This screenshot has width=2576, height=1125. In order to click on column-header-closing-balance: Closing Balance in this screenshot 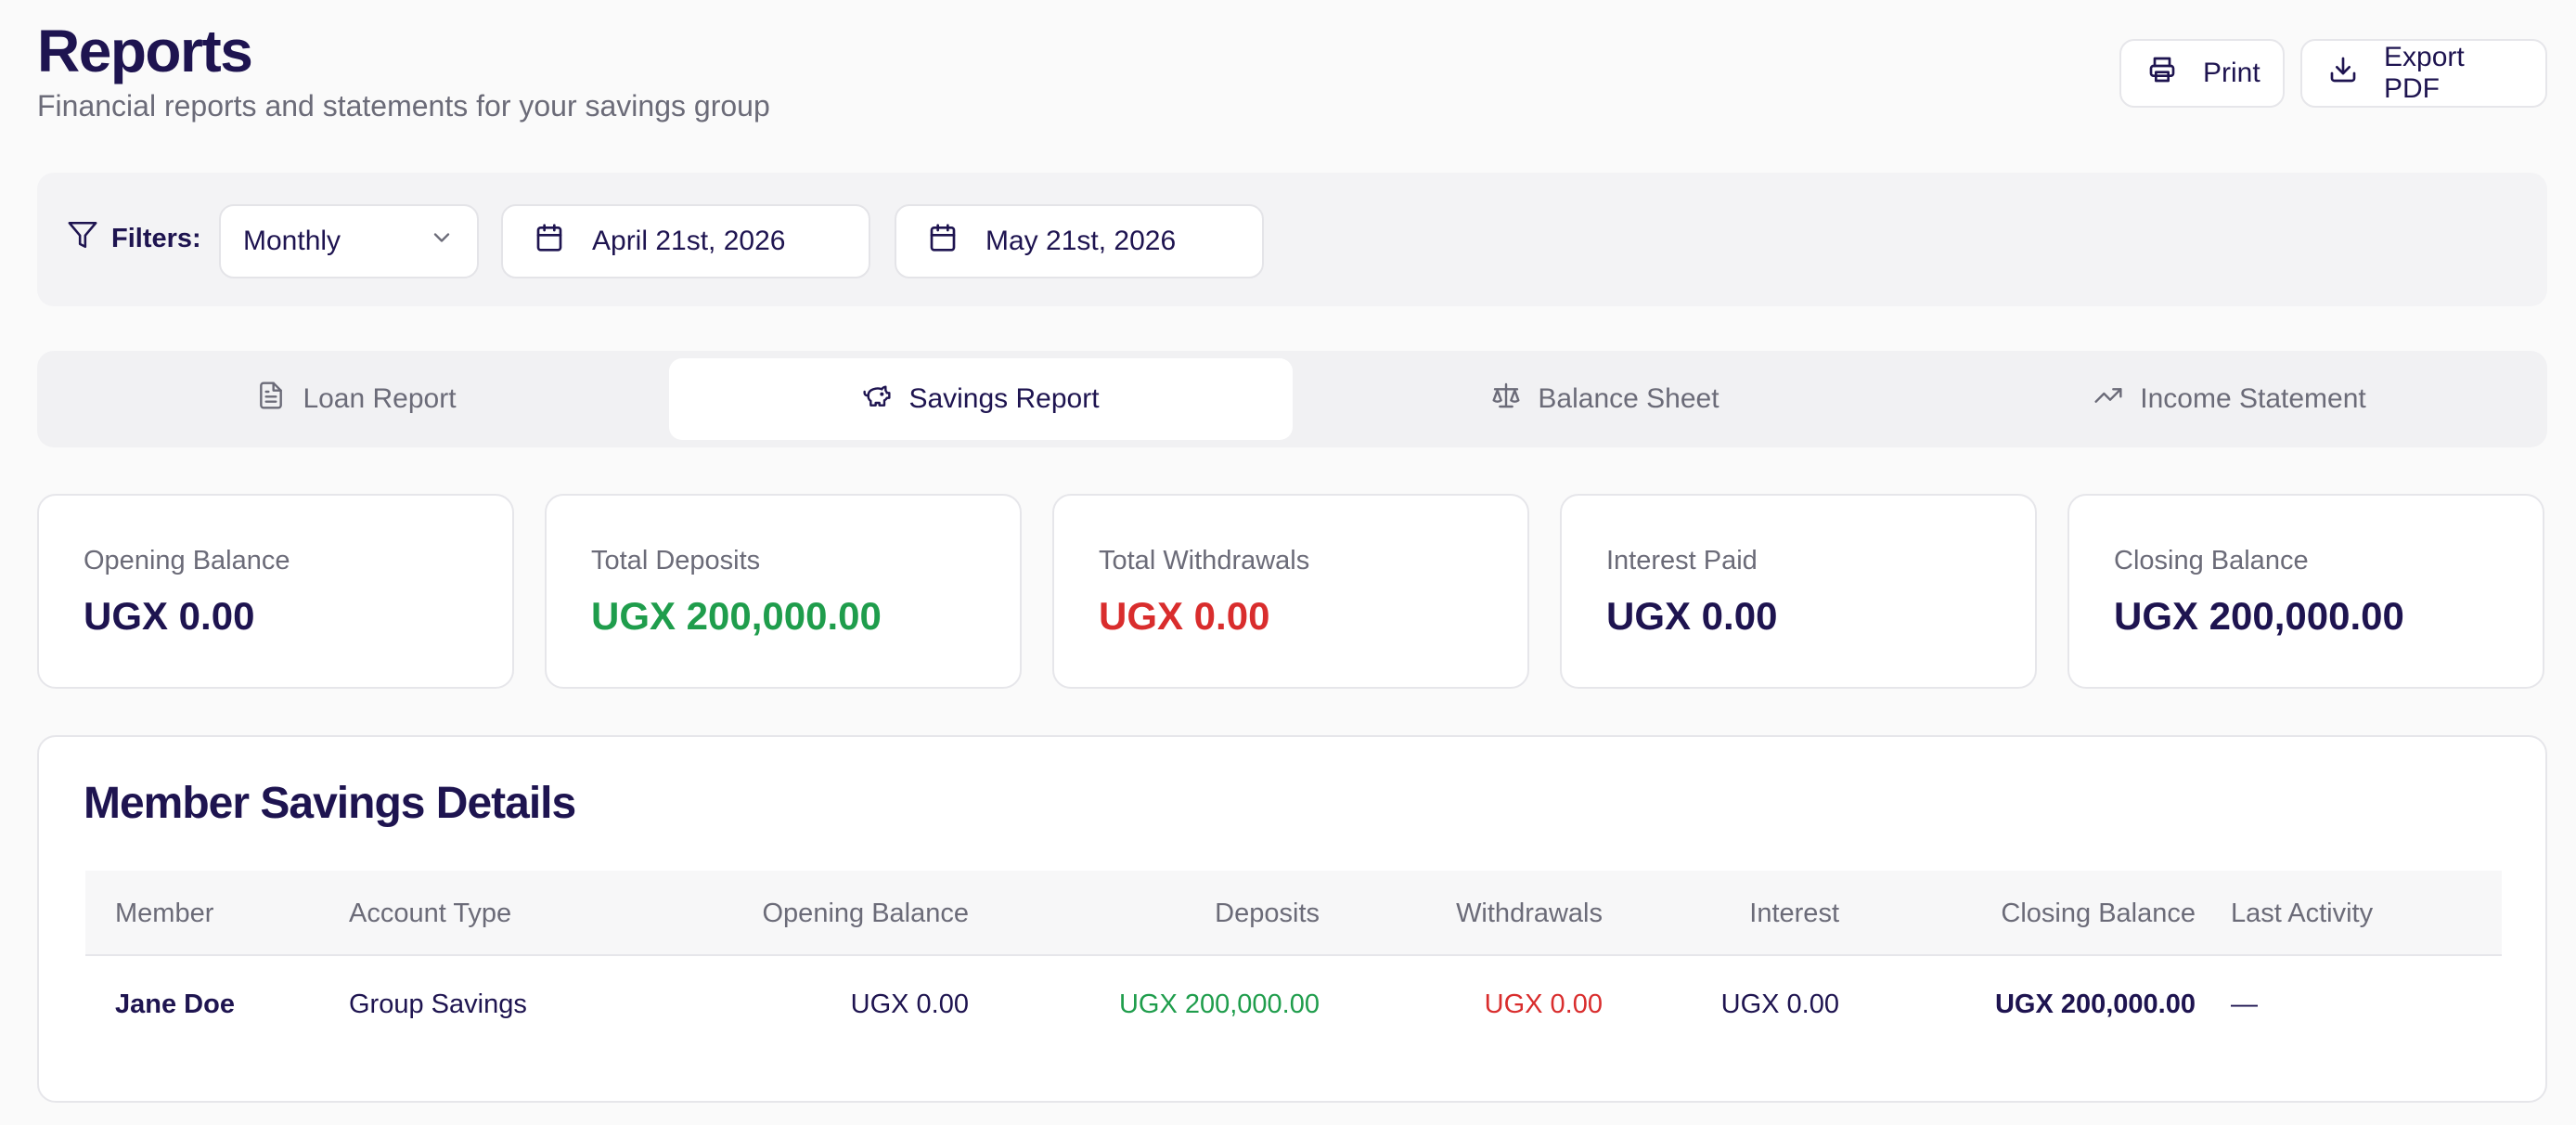, I will do `click(2098, 913)`.